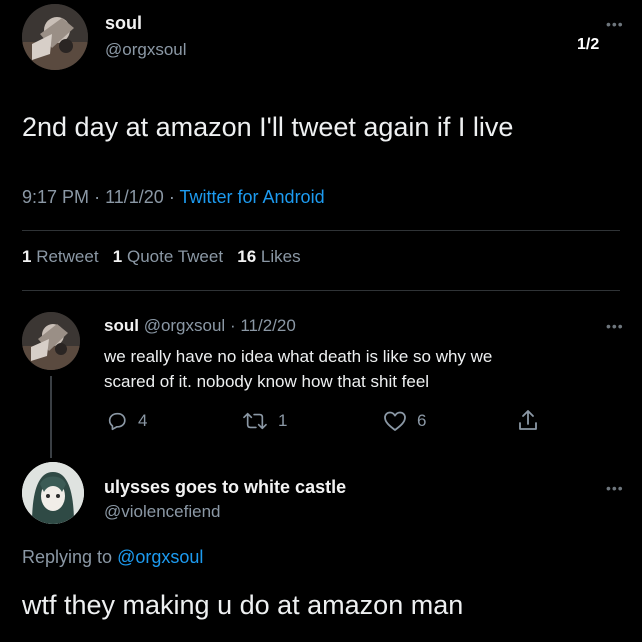 This screenshot has width=642, height=642. I want to click on final-avatar, so click(53, 493).